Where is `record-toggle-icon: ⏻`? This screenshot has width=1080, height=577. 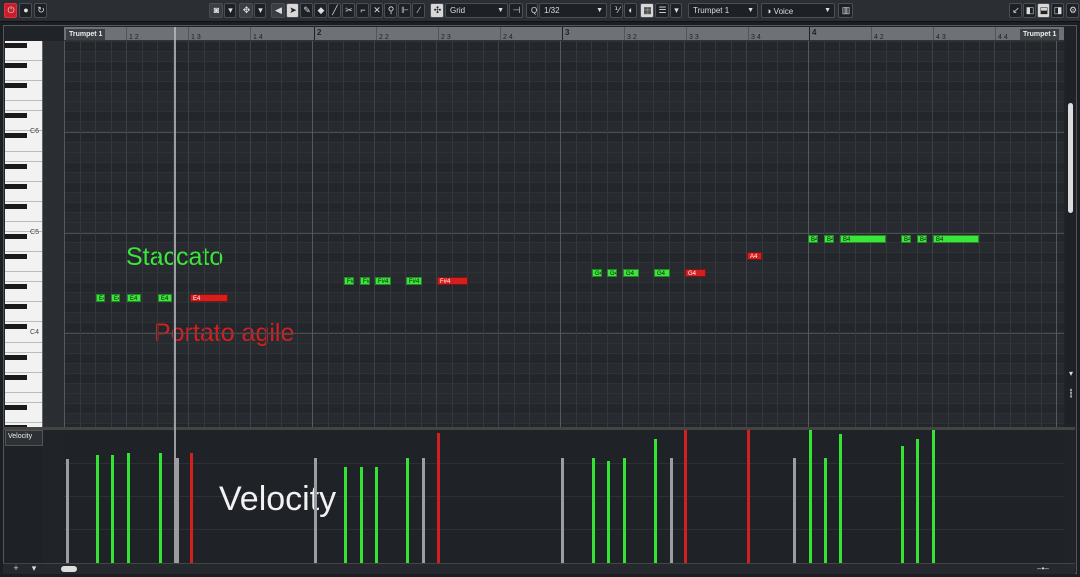
record-toggle-icon: ⏻ is located at coordinates (10, 10).